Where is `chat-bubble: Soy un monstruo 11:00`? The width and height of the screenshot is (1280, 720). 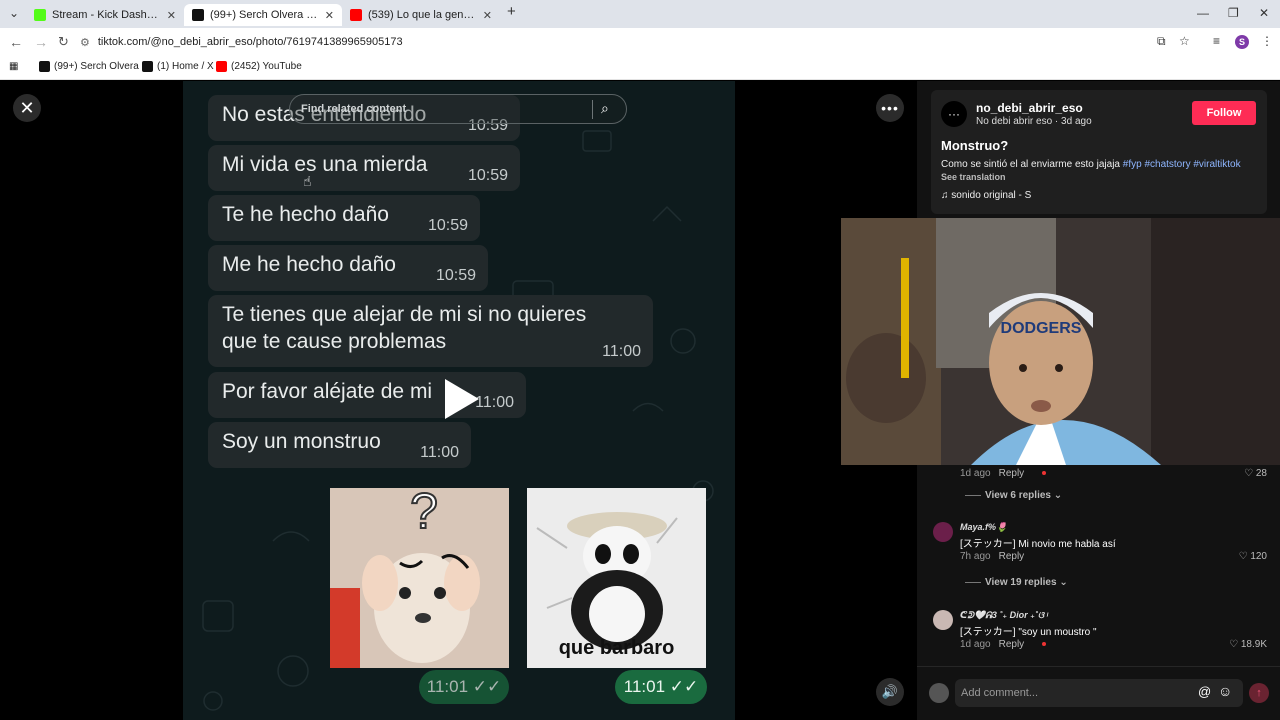 chat-bubble: Soy un monstruo 11:00 is located at coordinates (339, 445).